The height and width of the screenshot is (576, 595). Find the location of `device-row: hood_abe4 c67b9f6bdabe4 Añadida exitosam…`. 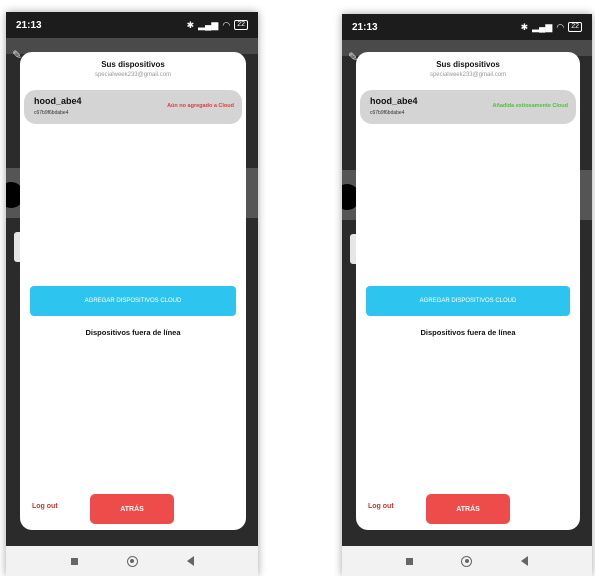

device-row: hood_abe4 c67b9f6bdabe4 Añadida exitosam… is located at coordinates (468, 107).